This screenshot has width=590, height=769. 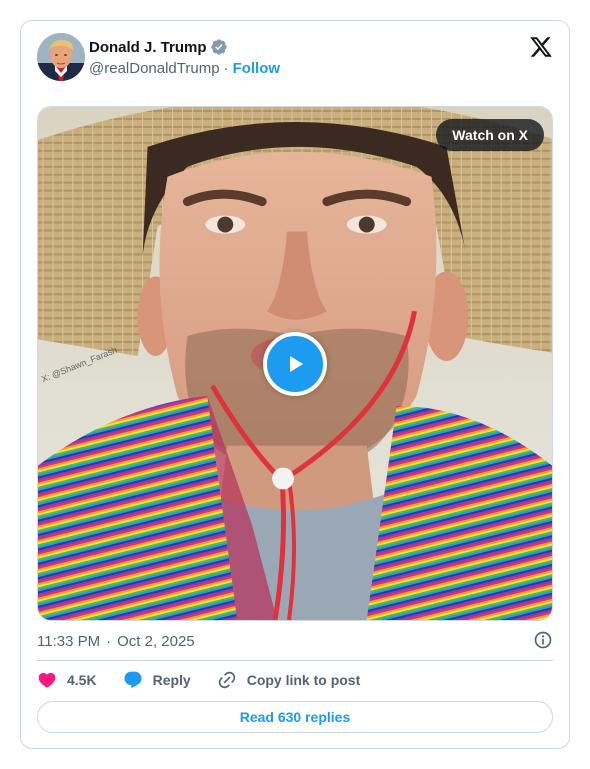 What do you see at coordinates (226, 680) in the screenshot?
I see `link-icon` at bounding box center [226, 680].